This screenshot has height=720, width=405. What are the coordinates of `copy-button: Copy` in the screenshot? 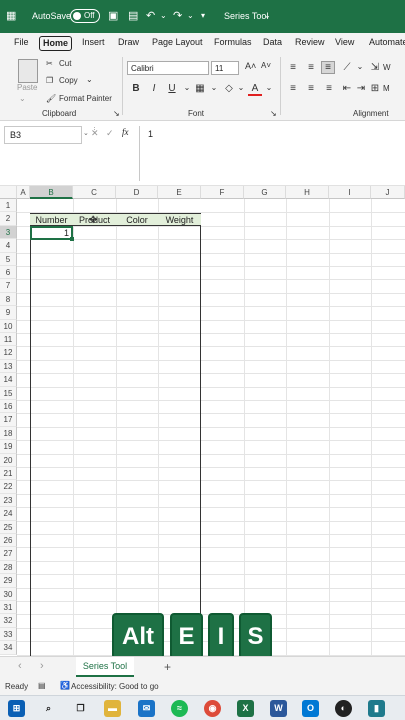 It's located at (68, 80).